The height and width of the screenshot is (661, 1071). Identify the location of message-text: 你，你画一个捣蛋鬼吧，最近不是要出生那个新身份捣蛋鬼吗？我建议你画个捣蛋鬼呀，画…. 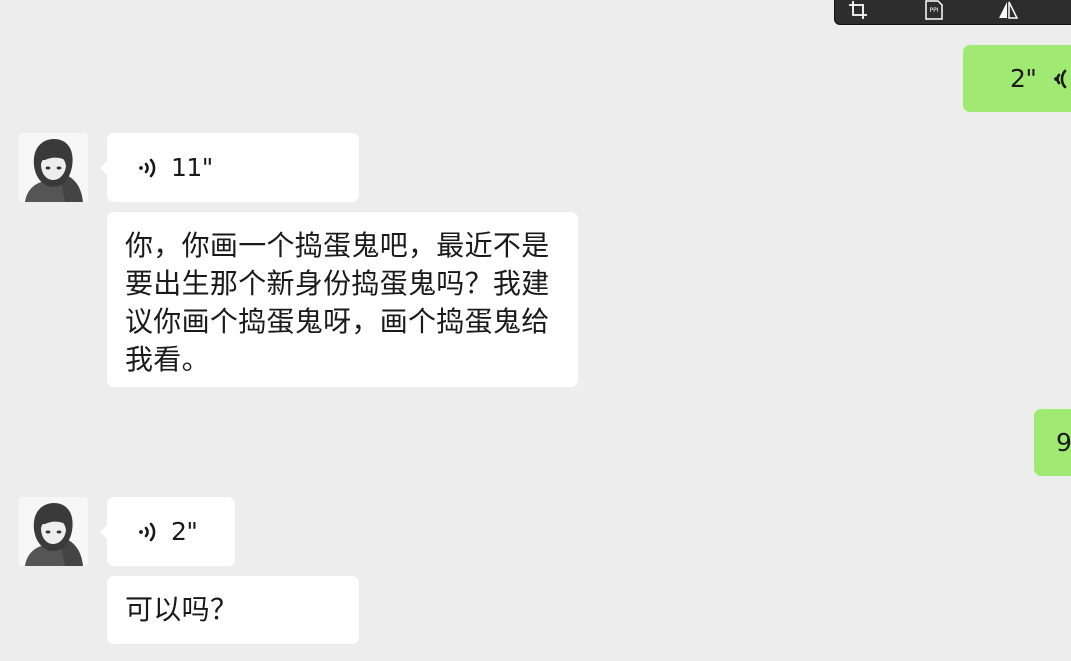
(337, 302).